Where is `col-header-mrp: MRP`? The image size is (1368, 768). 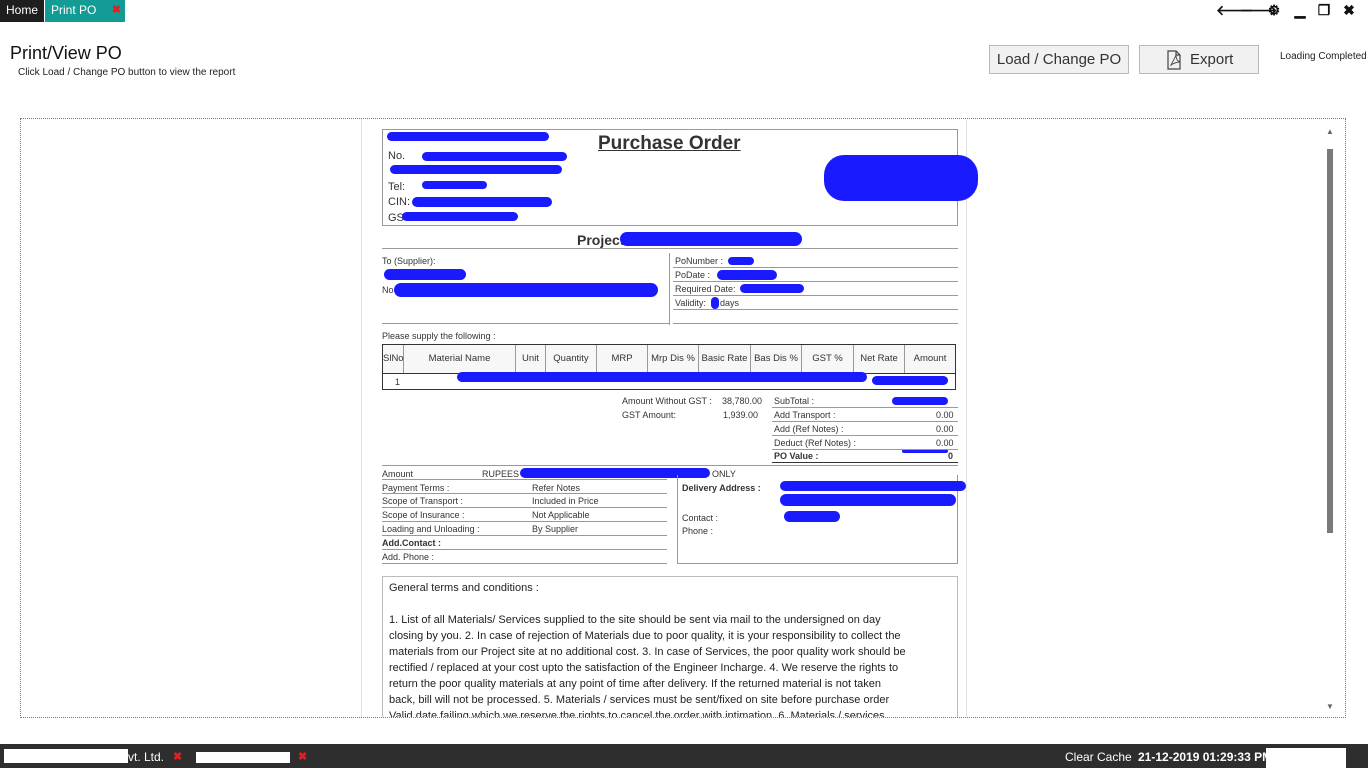 col-header-mrp: MRP is located at coordinates (622, 359).